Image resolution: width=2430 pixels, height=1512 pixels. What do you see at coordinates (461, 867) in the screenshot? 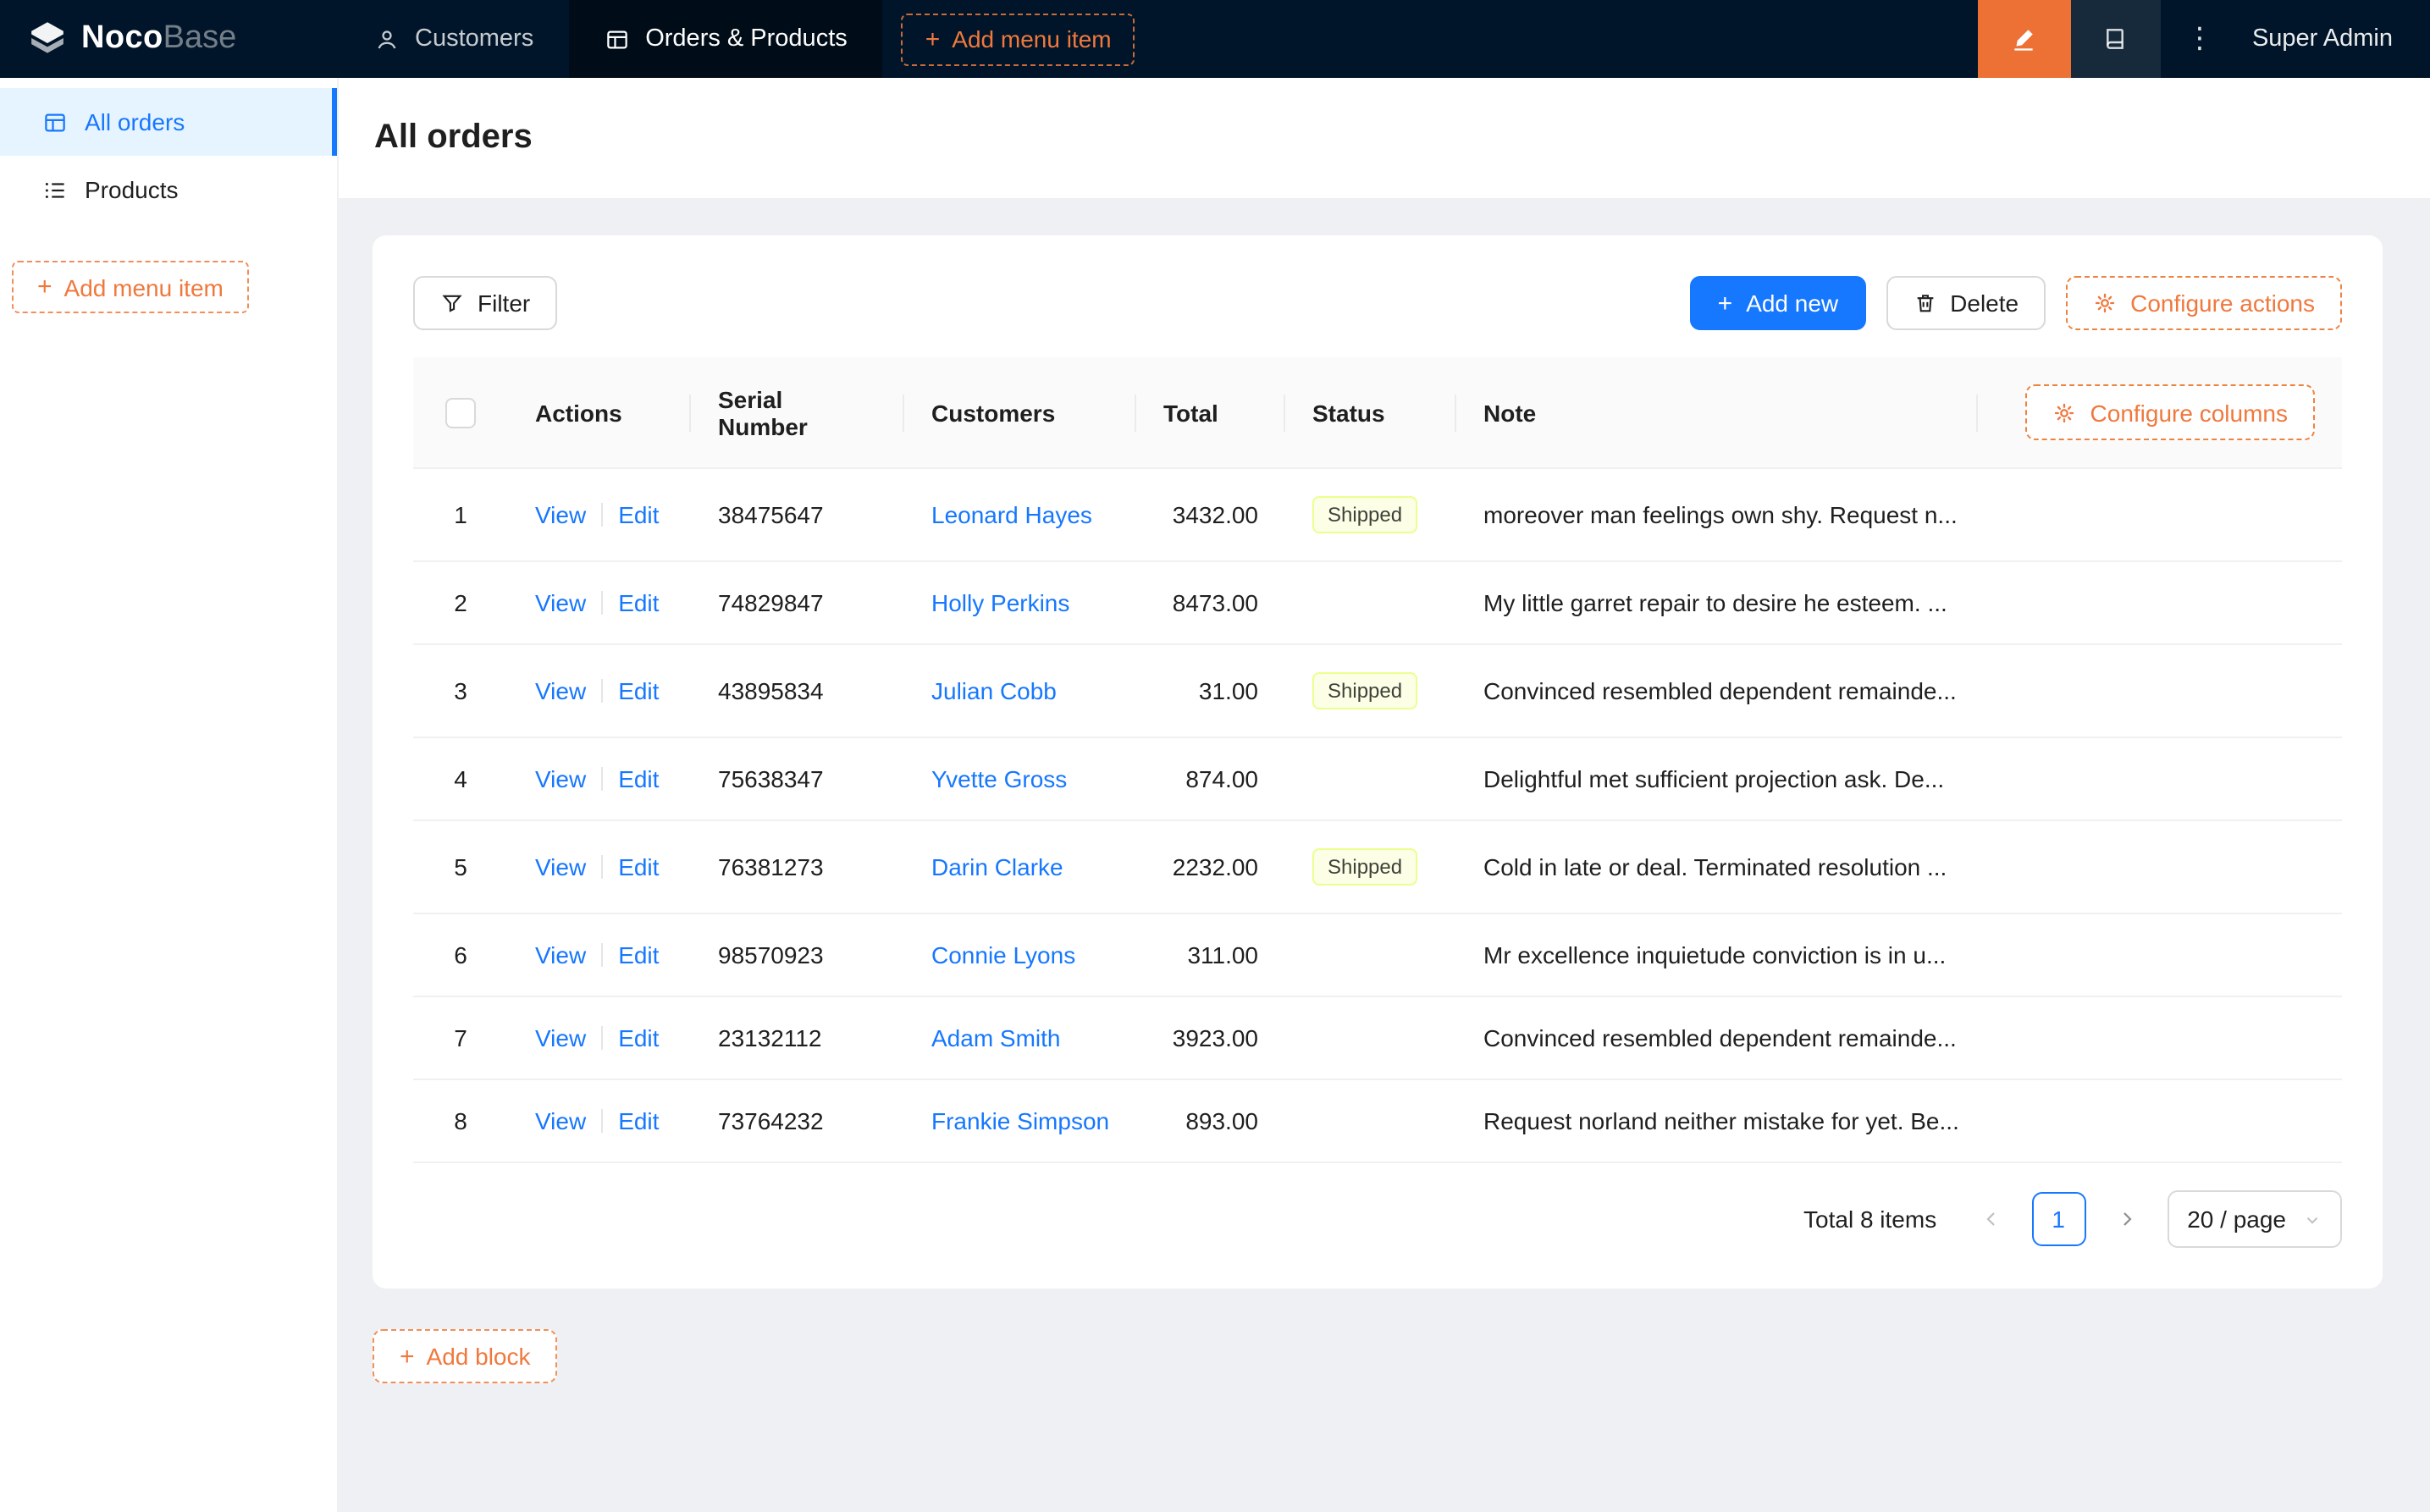
I see `row-index: 5` at bounding box center [461, 867].